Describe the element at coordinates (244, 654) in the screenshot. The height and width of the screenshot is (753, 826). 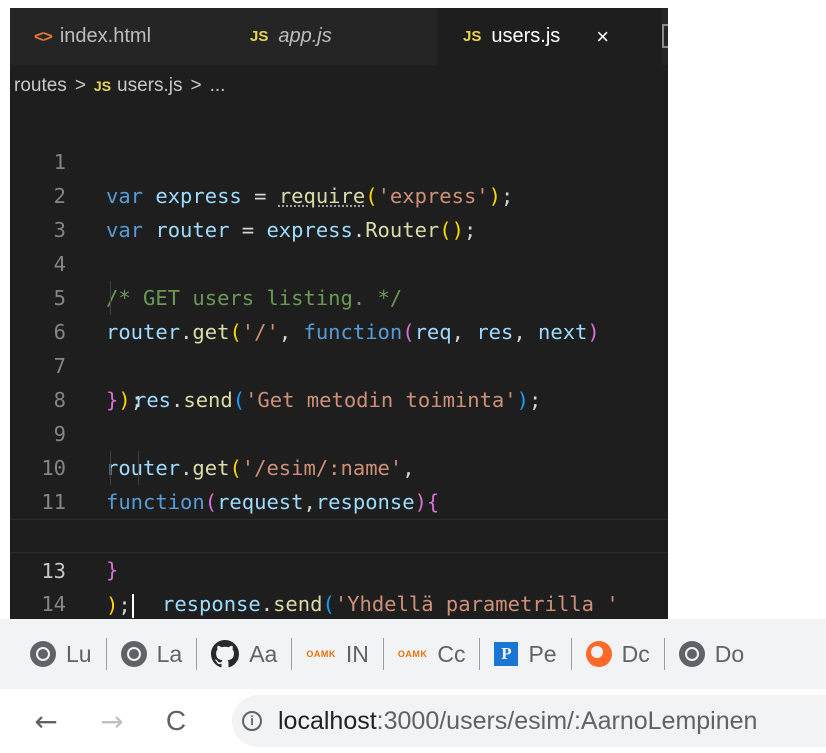
I see `bookmark-item: Aa` at that location.